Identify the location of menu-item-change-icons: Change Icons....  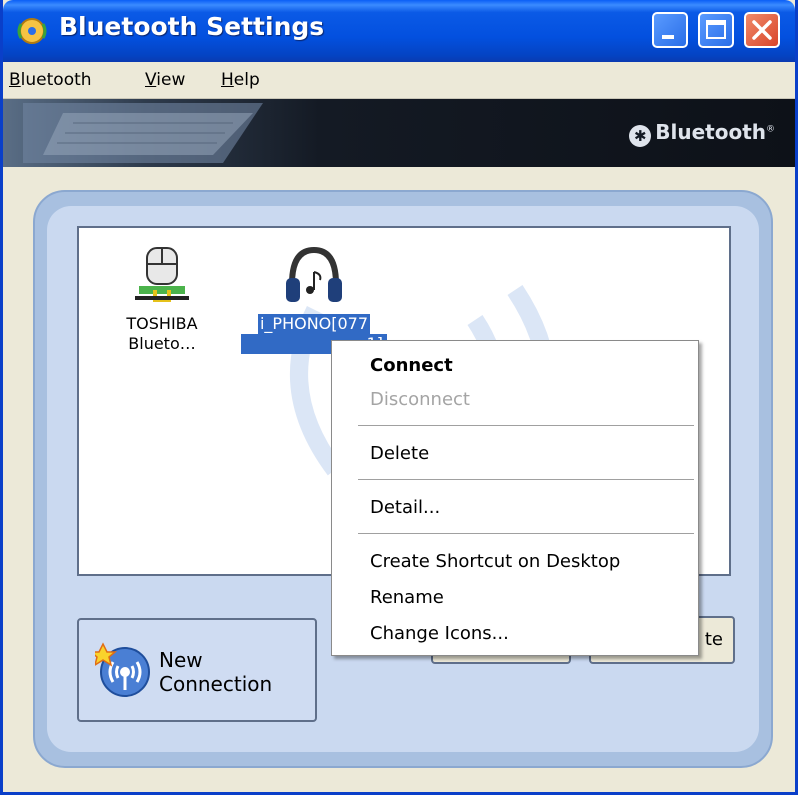
(439, 633).